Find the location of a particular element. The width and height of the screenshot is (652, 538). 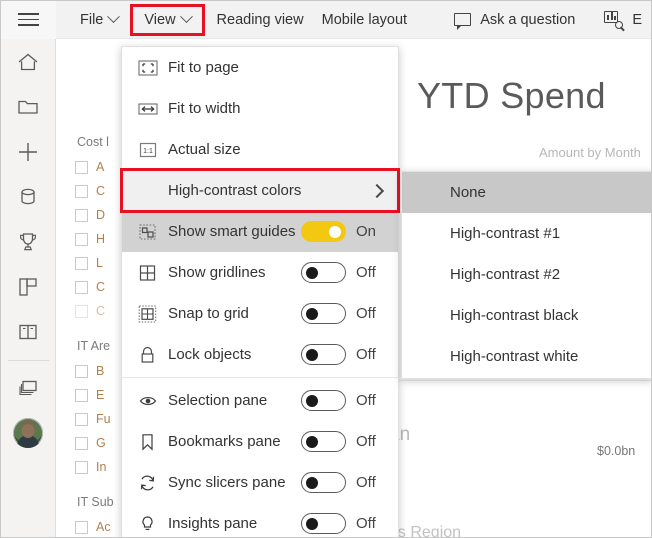

speech-bubble-icon is located at coordinates (463, 21).